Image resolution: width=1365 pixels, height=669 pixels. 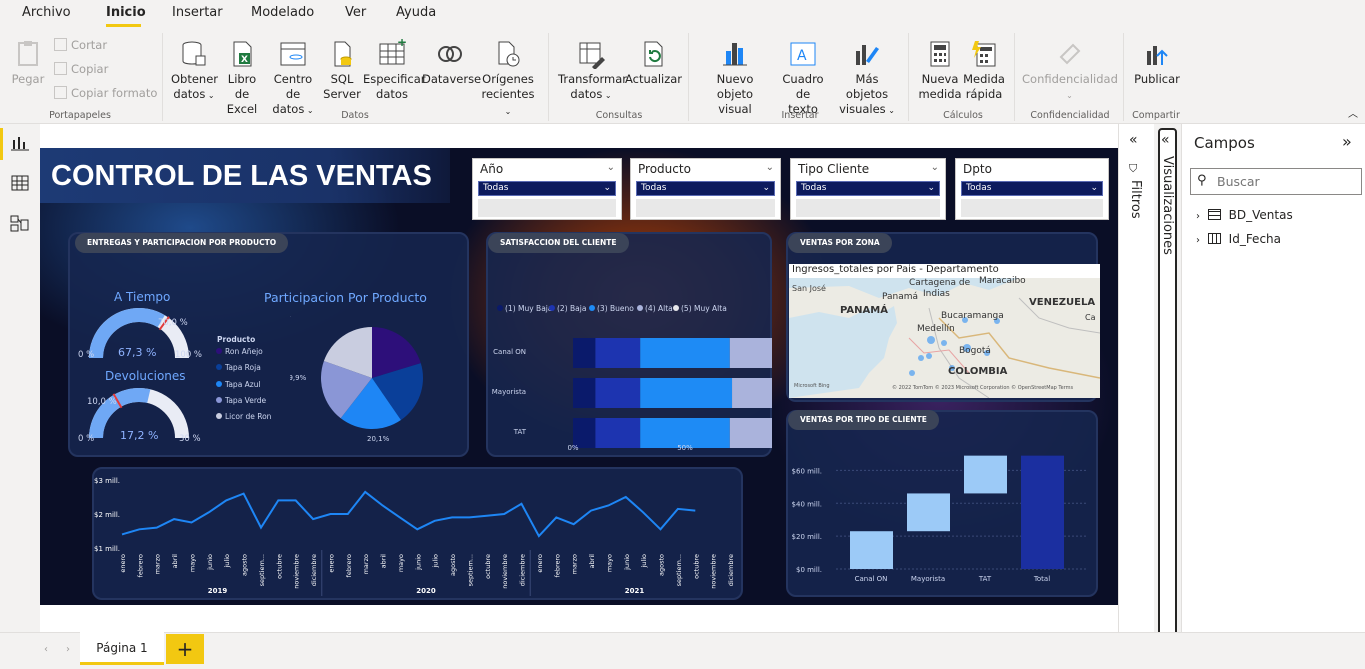 I want to click on legend-item: Ron Añejo, so click(x=243, y=355).